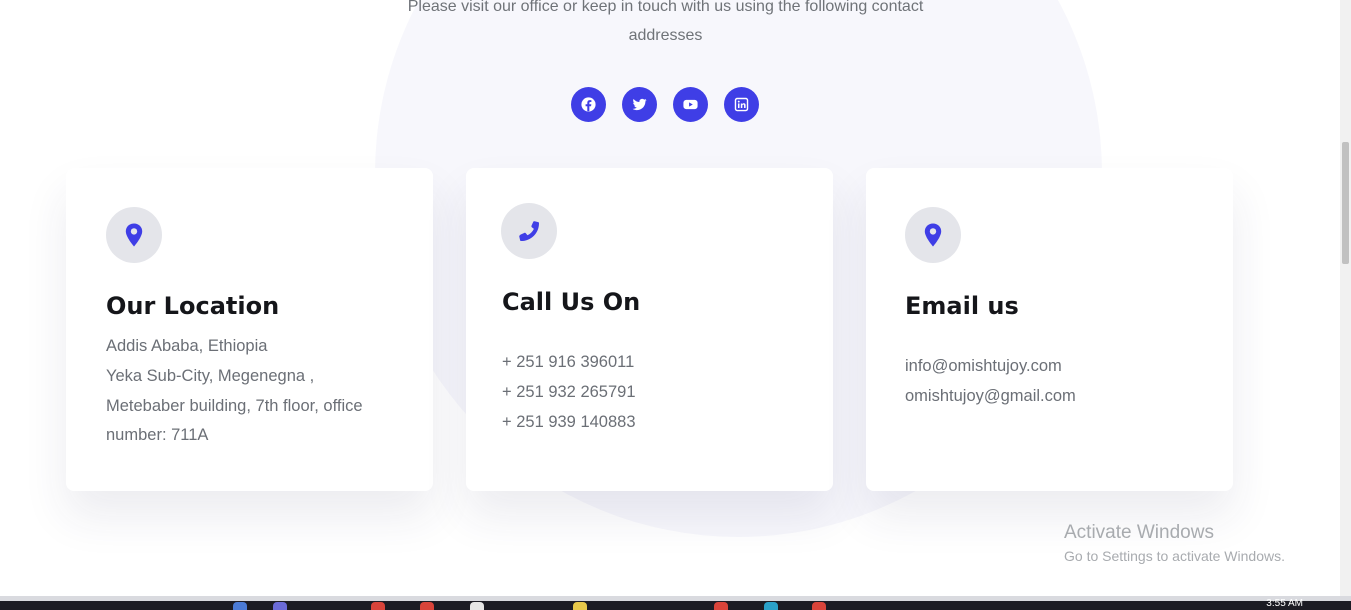  I want to click on youtube-link, so click(690, 104).